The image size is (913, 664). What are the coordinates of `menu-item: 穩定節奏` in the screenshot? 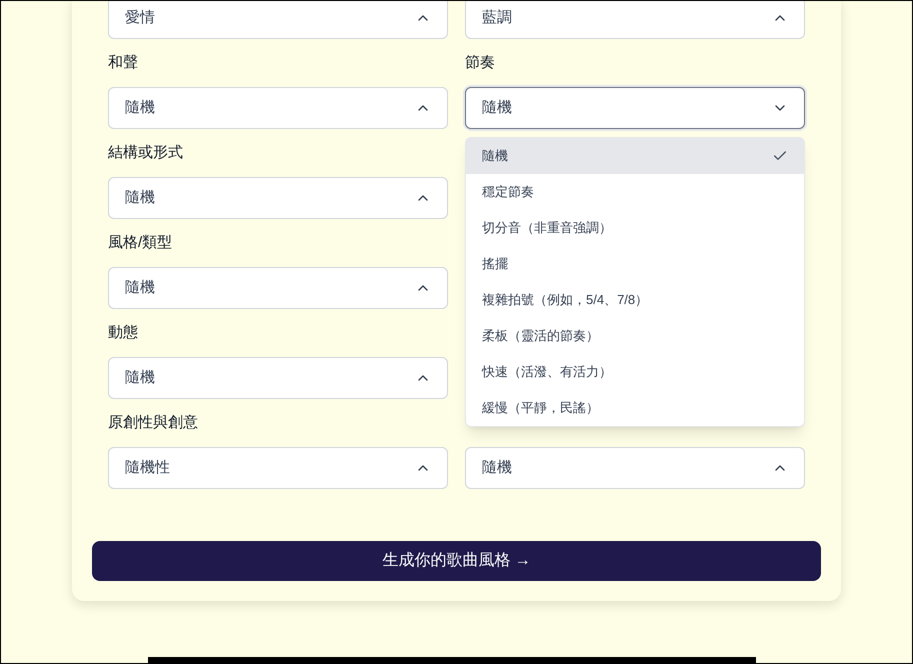 It's located at (635, 192).